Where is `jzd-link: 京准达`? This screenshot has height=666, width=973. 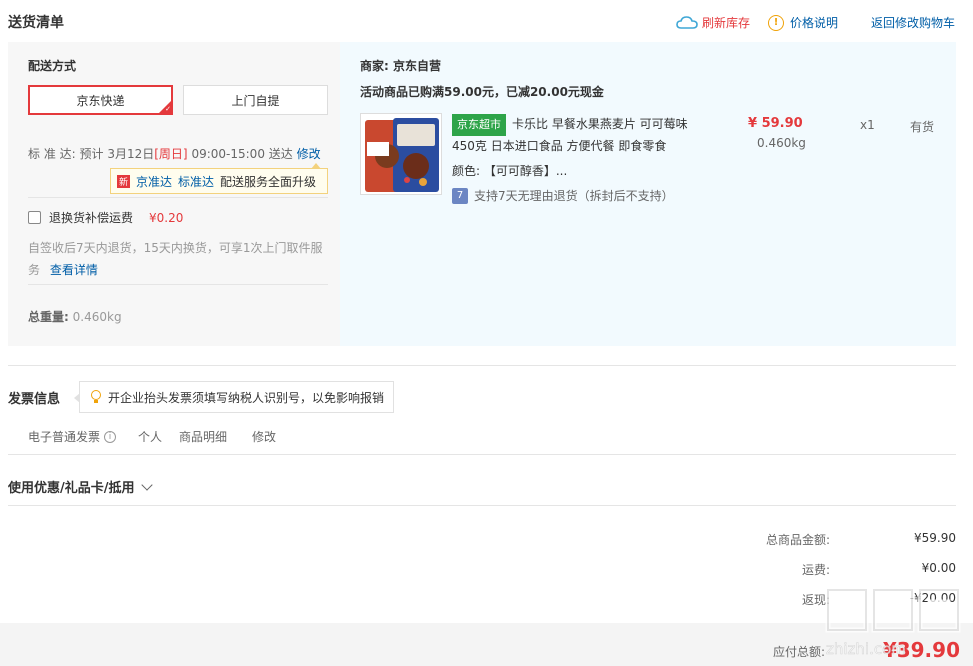
jzd-link: 京准达 is located at coordinates (154, 181).